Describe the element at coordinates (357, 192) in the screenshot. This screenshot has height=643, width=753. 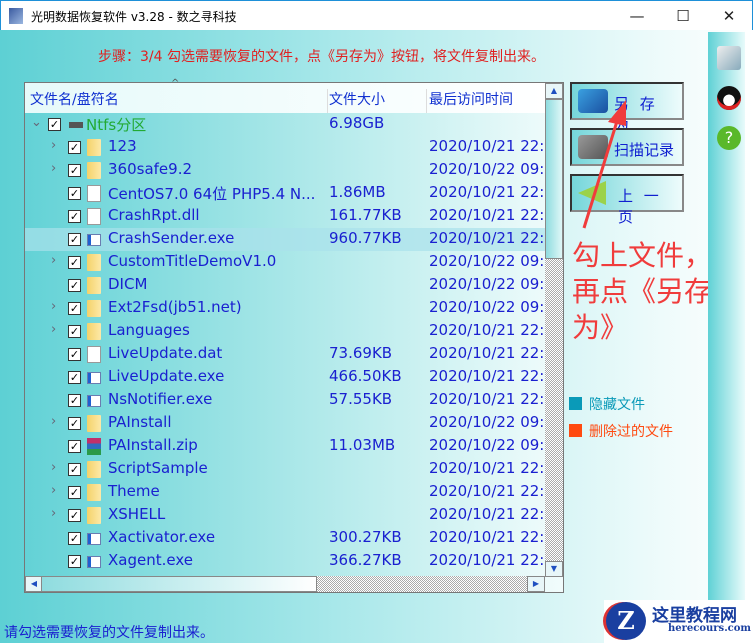
I see `file-size: 1.86MB` at that location.